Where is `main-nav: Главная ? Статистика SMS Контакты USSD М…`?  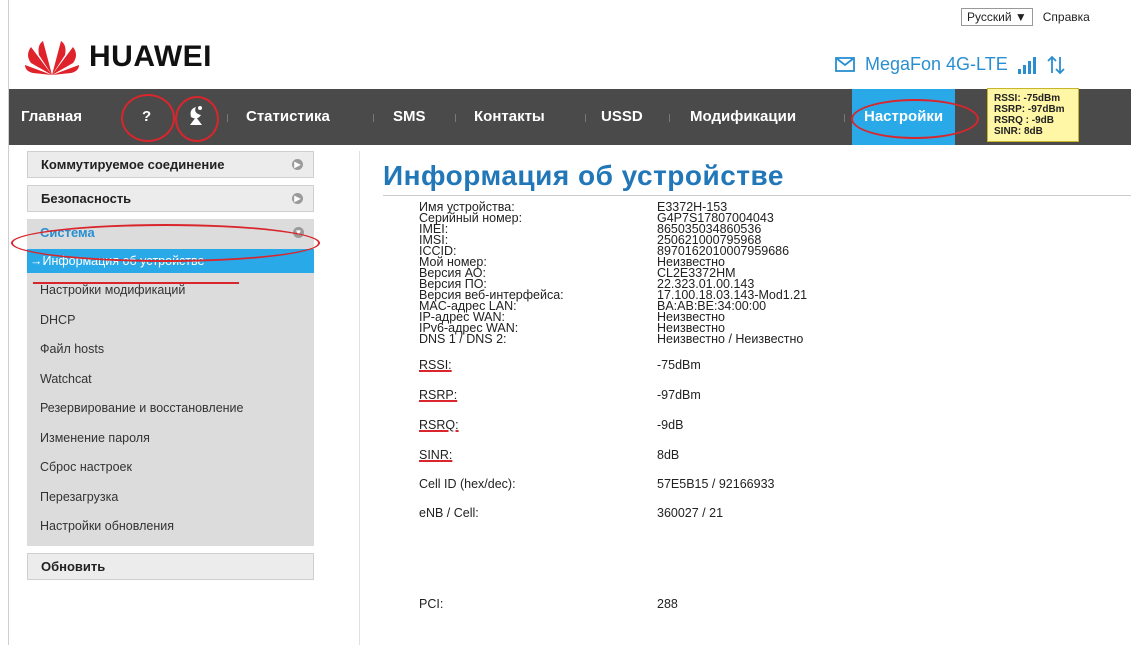 main-nav: Главная ? Статистика SMS Контакты USSD М… is located at coordinates (570, 117).